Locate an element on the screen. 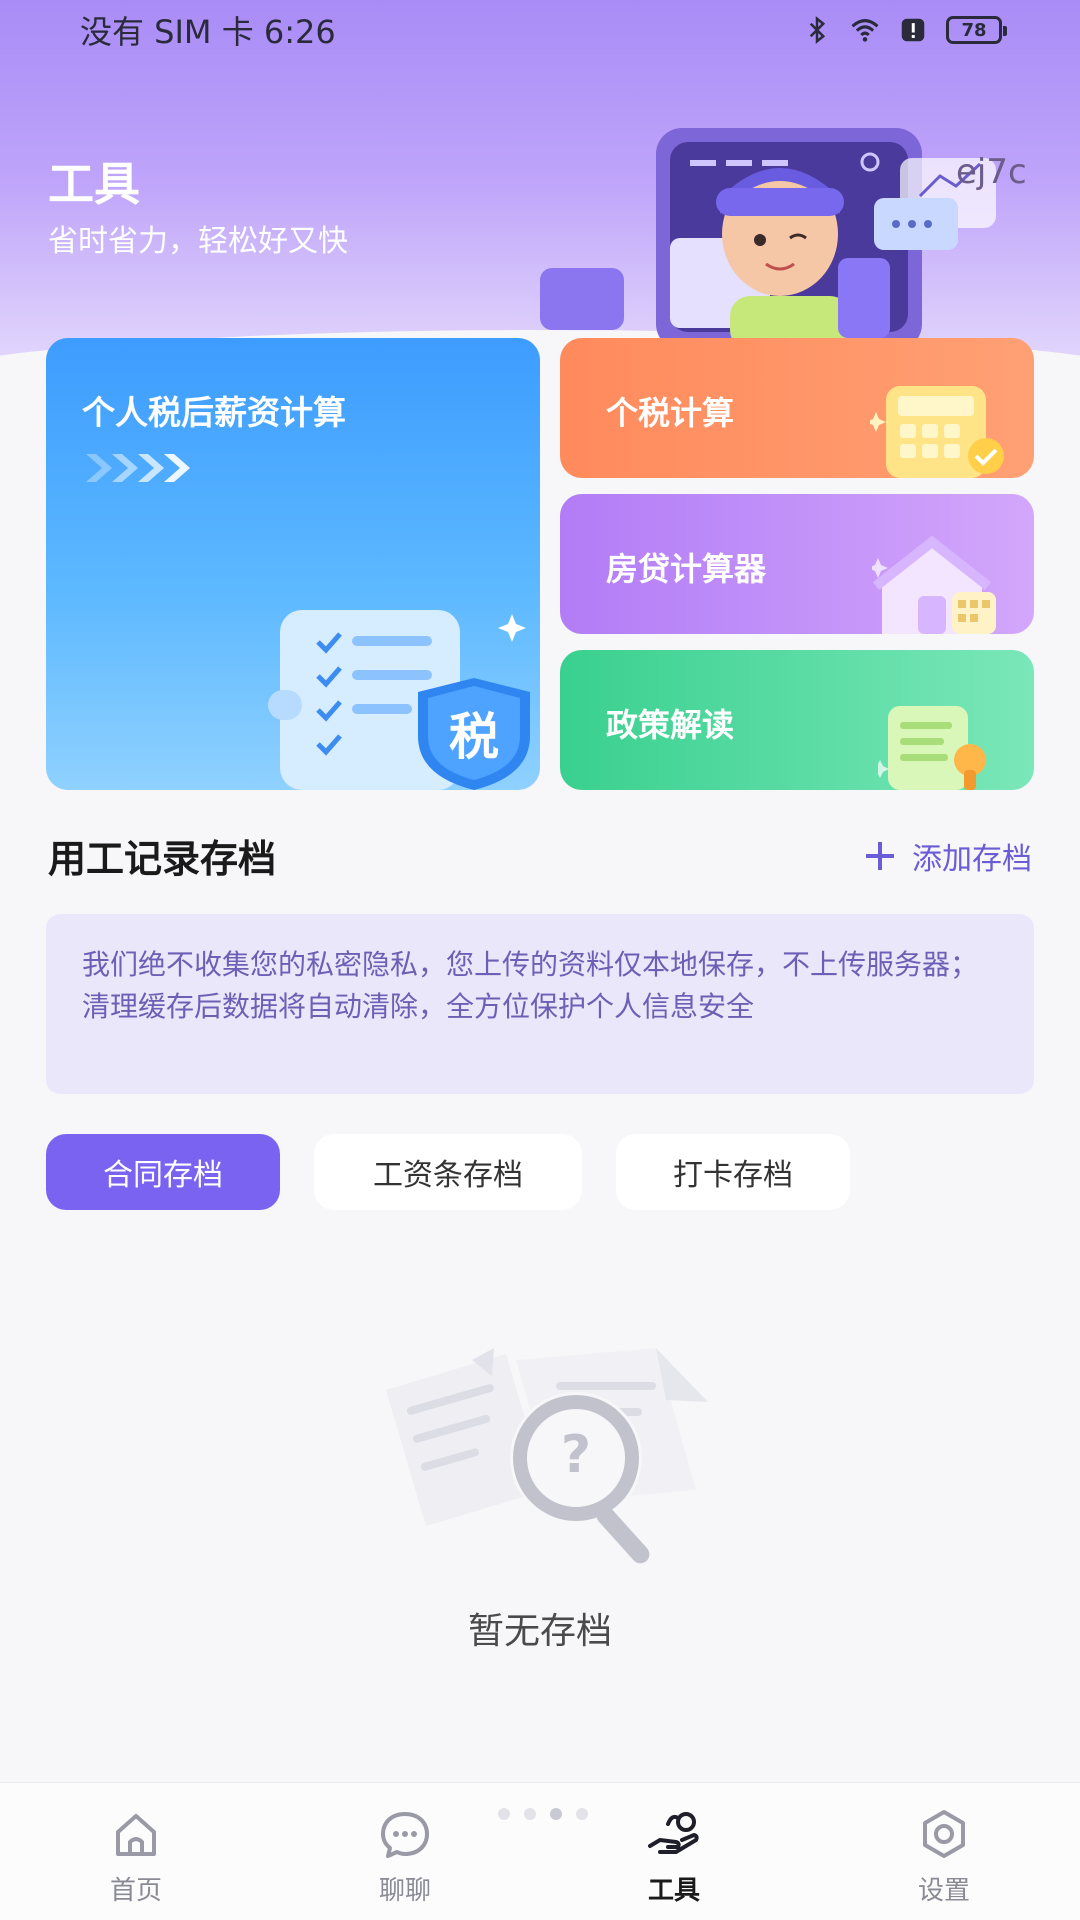 The width and height of the screenshot is (1080, 1920). carrier-time: 没有 SIM 卡 6:26 is located at coordinates (208, 32).